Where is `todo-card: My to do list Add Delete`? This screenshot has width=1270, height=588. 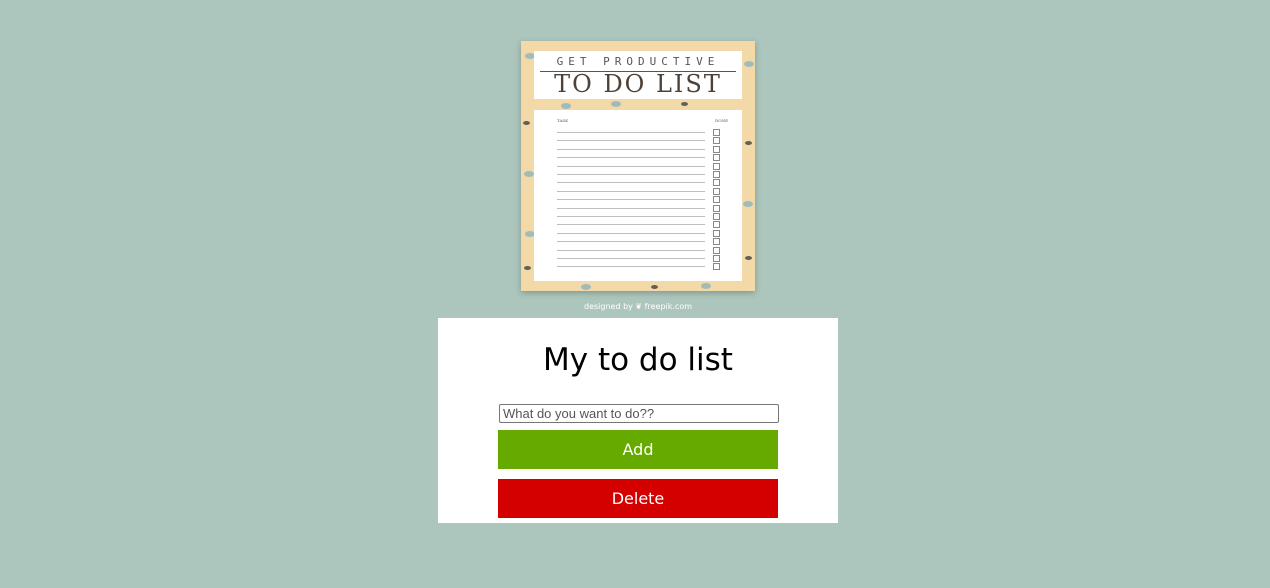
todo-card: My to do list Add Delete is located at coordinates (638, 420).